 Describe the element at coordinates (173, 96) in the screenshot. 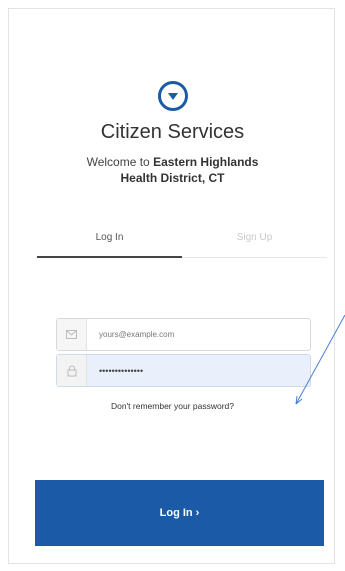

I see `logo-icon` at that location.